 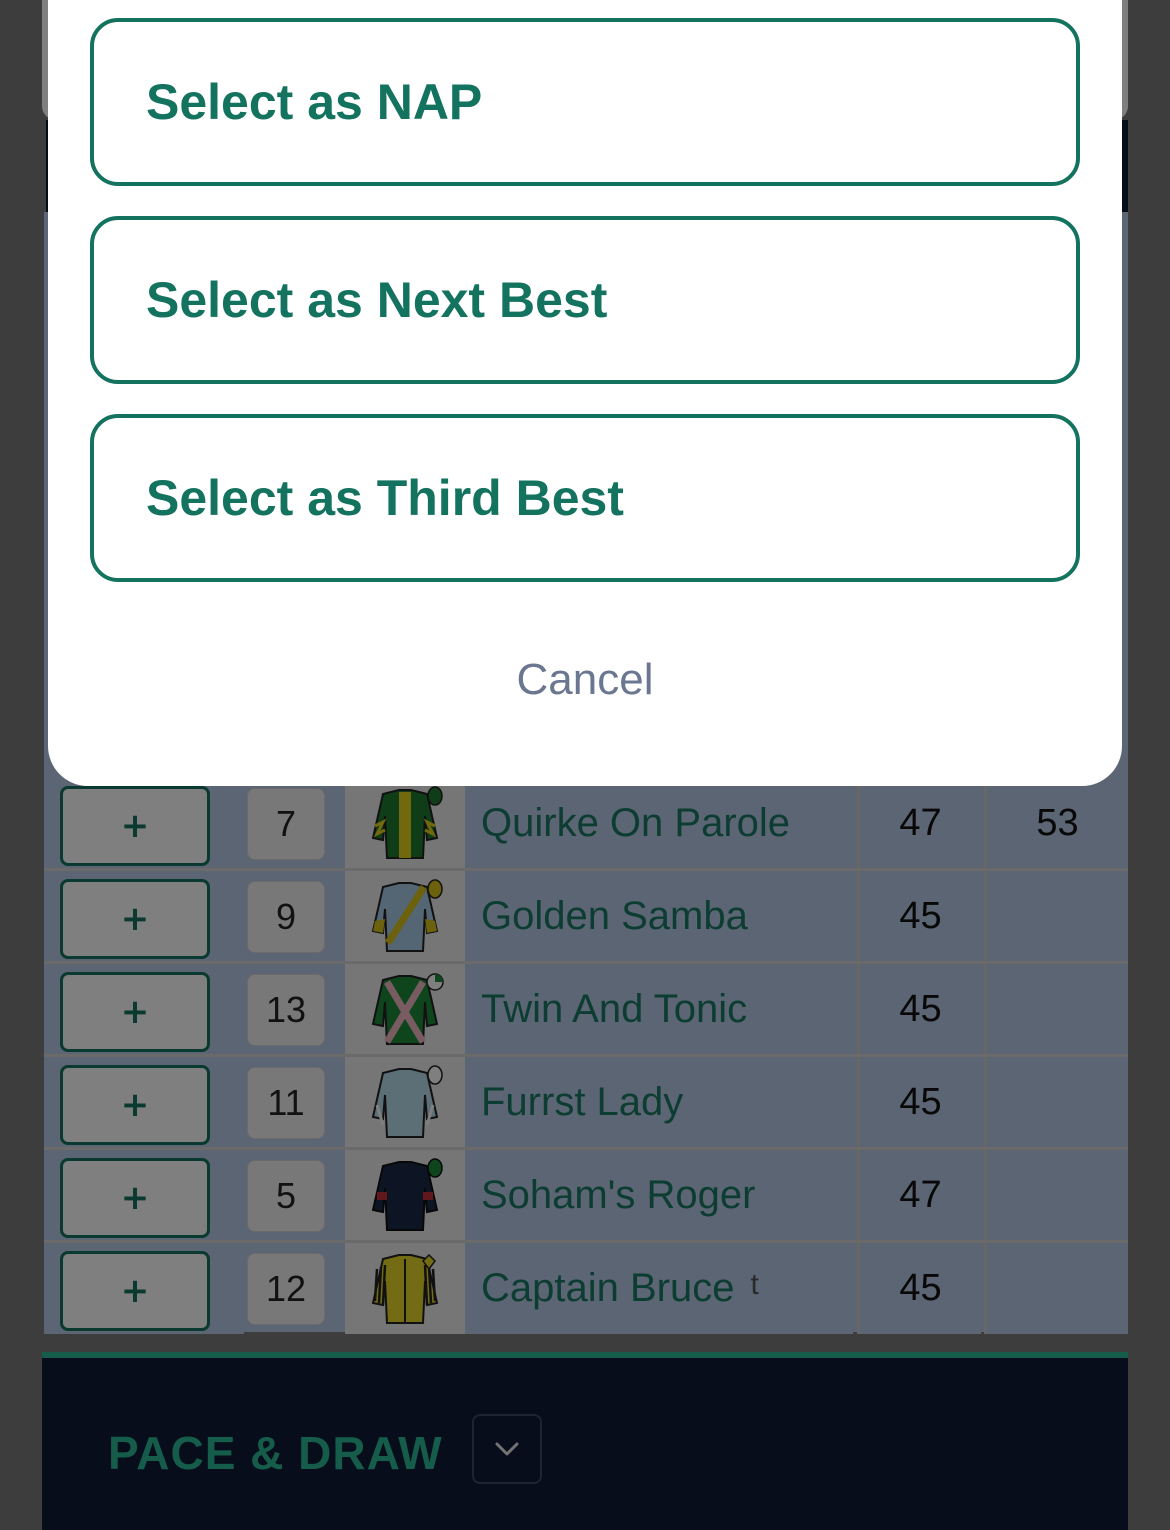 What do you see at coordinates (585, 680) in the screenshot?
I see `cancel-button: Cancel` at bounding box center [585, 680].